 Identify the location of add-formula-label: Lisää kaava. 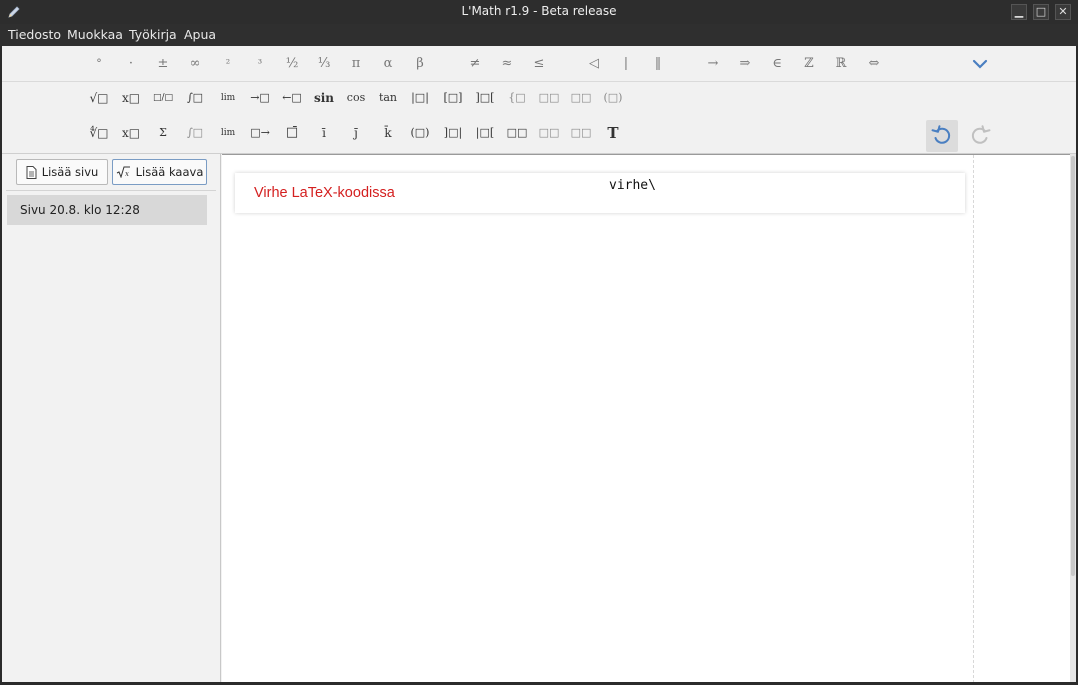
(169, 172).